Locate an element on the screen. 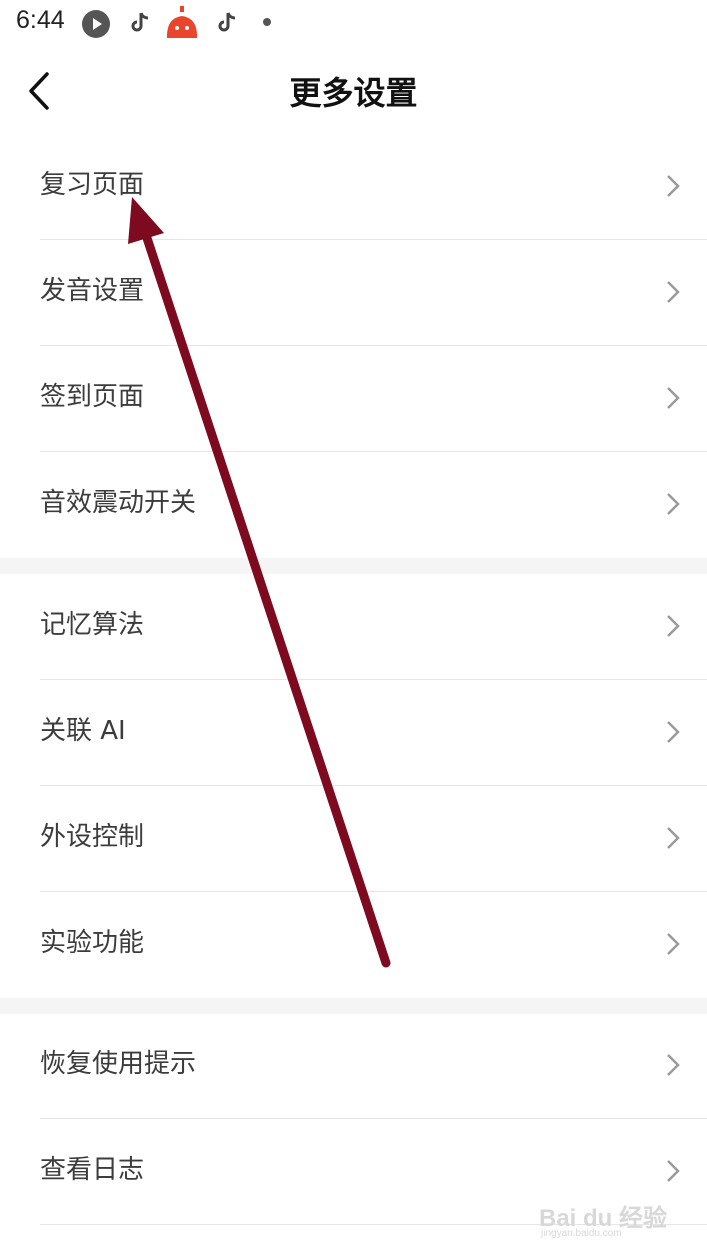 Image resolution: width=707 pixels, height=1256 pixels. settings-item-review-page: 复习页面 is located at coordinates (353, 187).